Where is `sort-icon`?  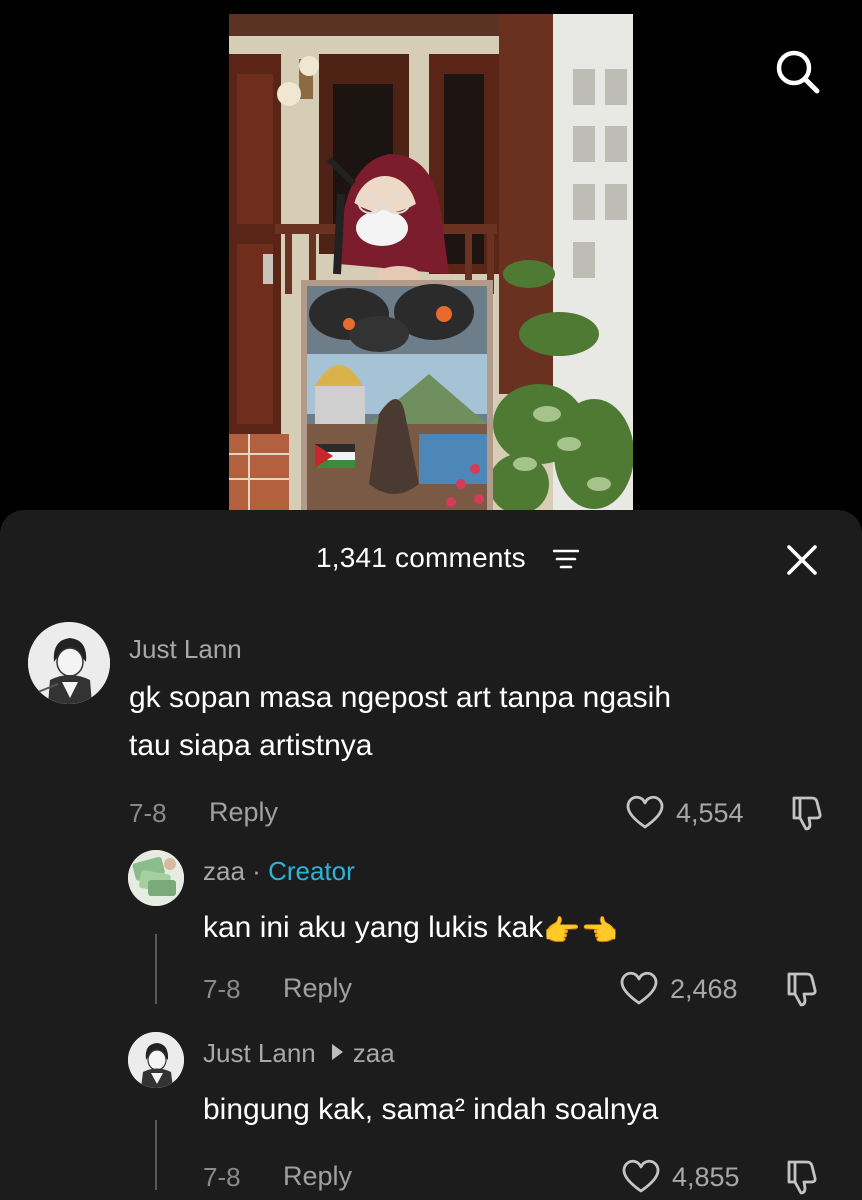
sort-icon is located at coordinates (566, 559).